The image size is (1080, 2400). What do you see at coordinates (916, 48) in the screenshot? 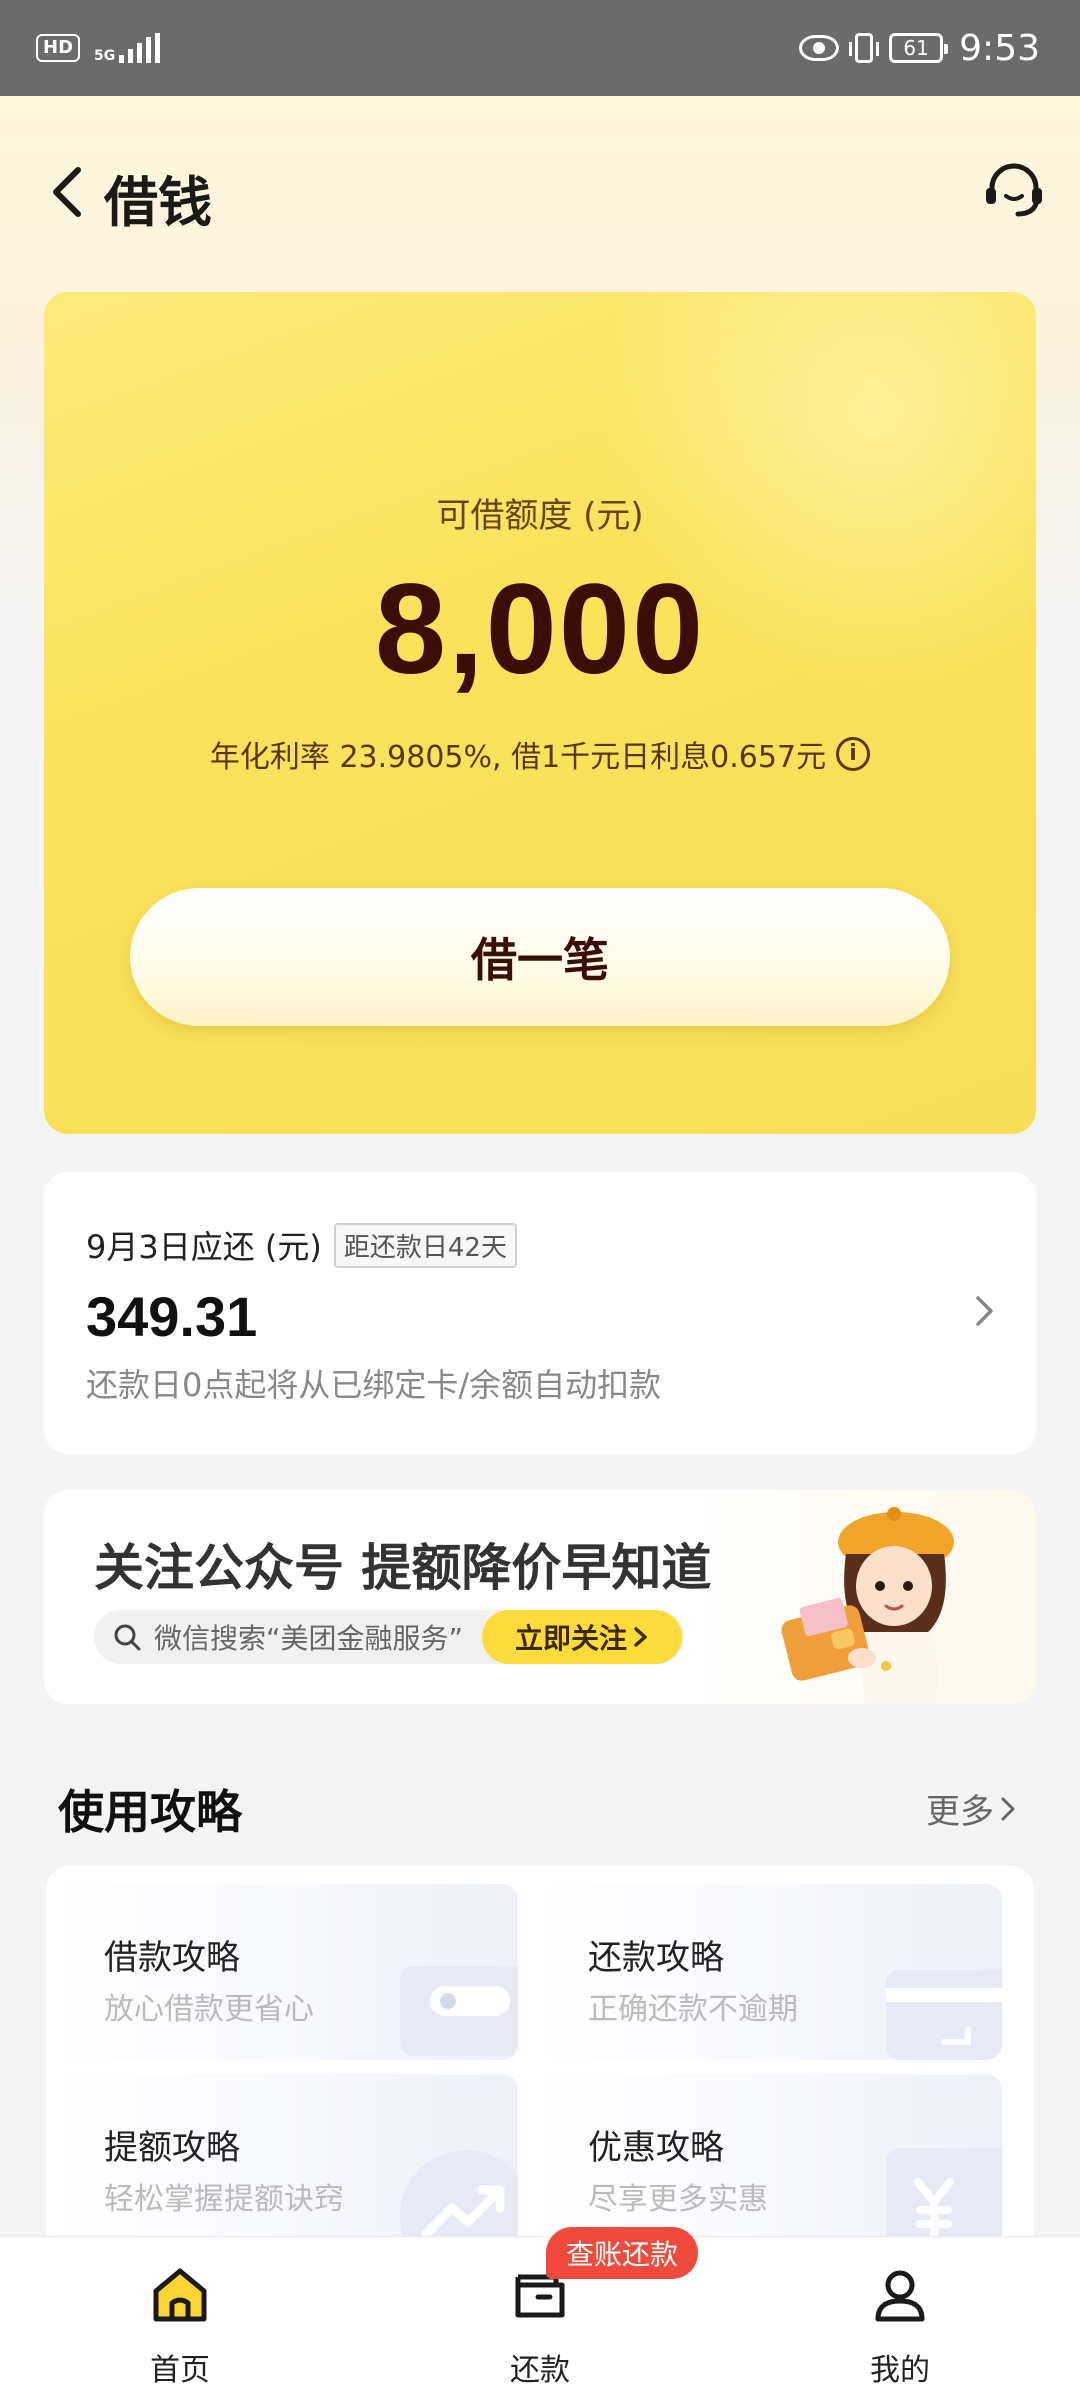
I see `battery-level: 61` at bounding box center [916, 48].